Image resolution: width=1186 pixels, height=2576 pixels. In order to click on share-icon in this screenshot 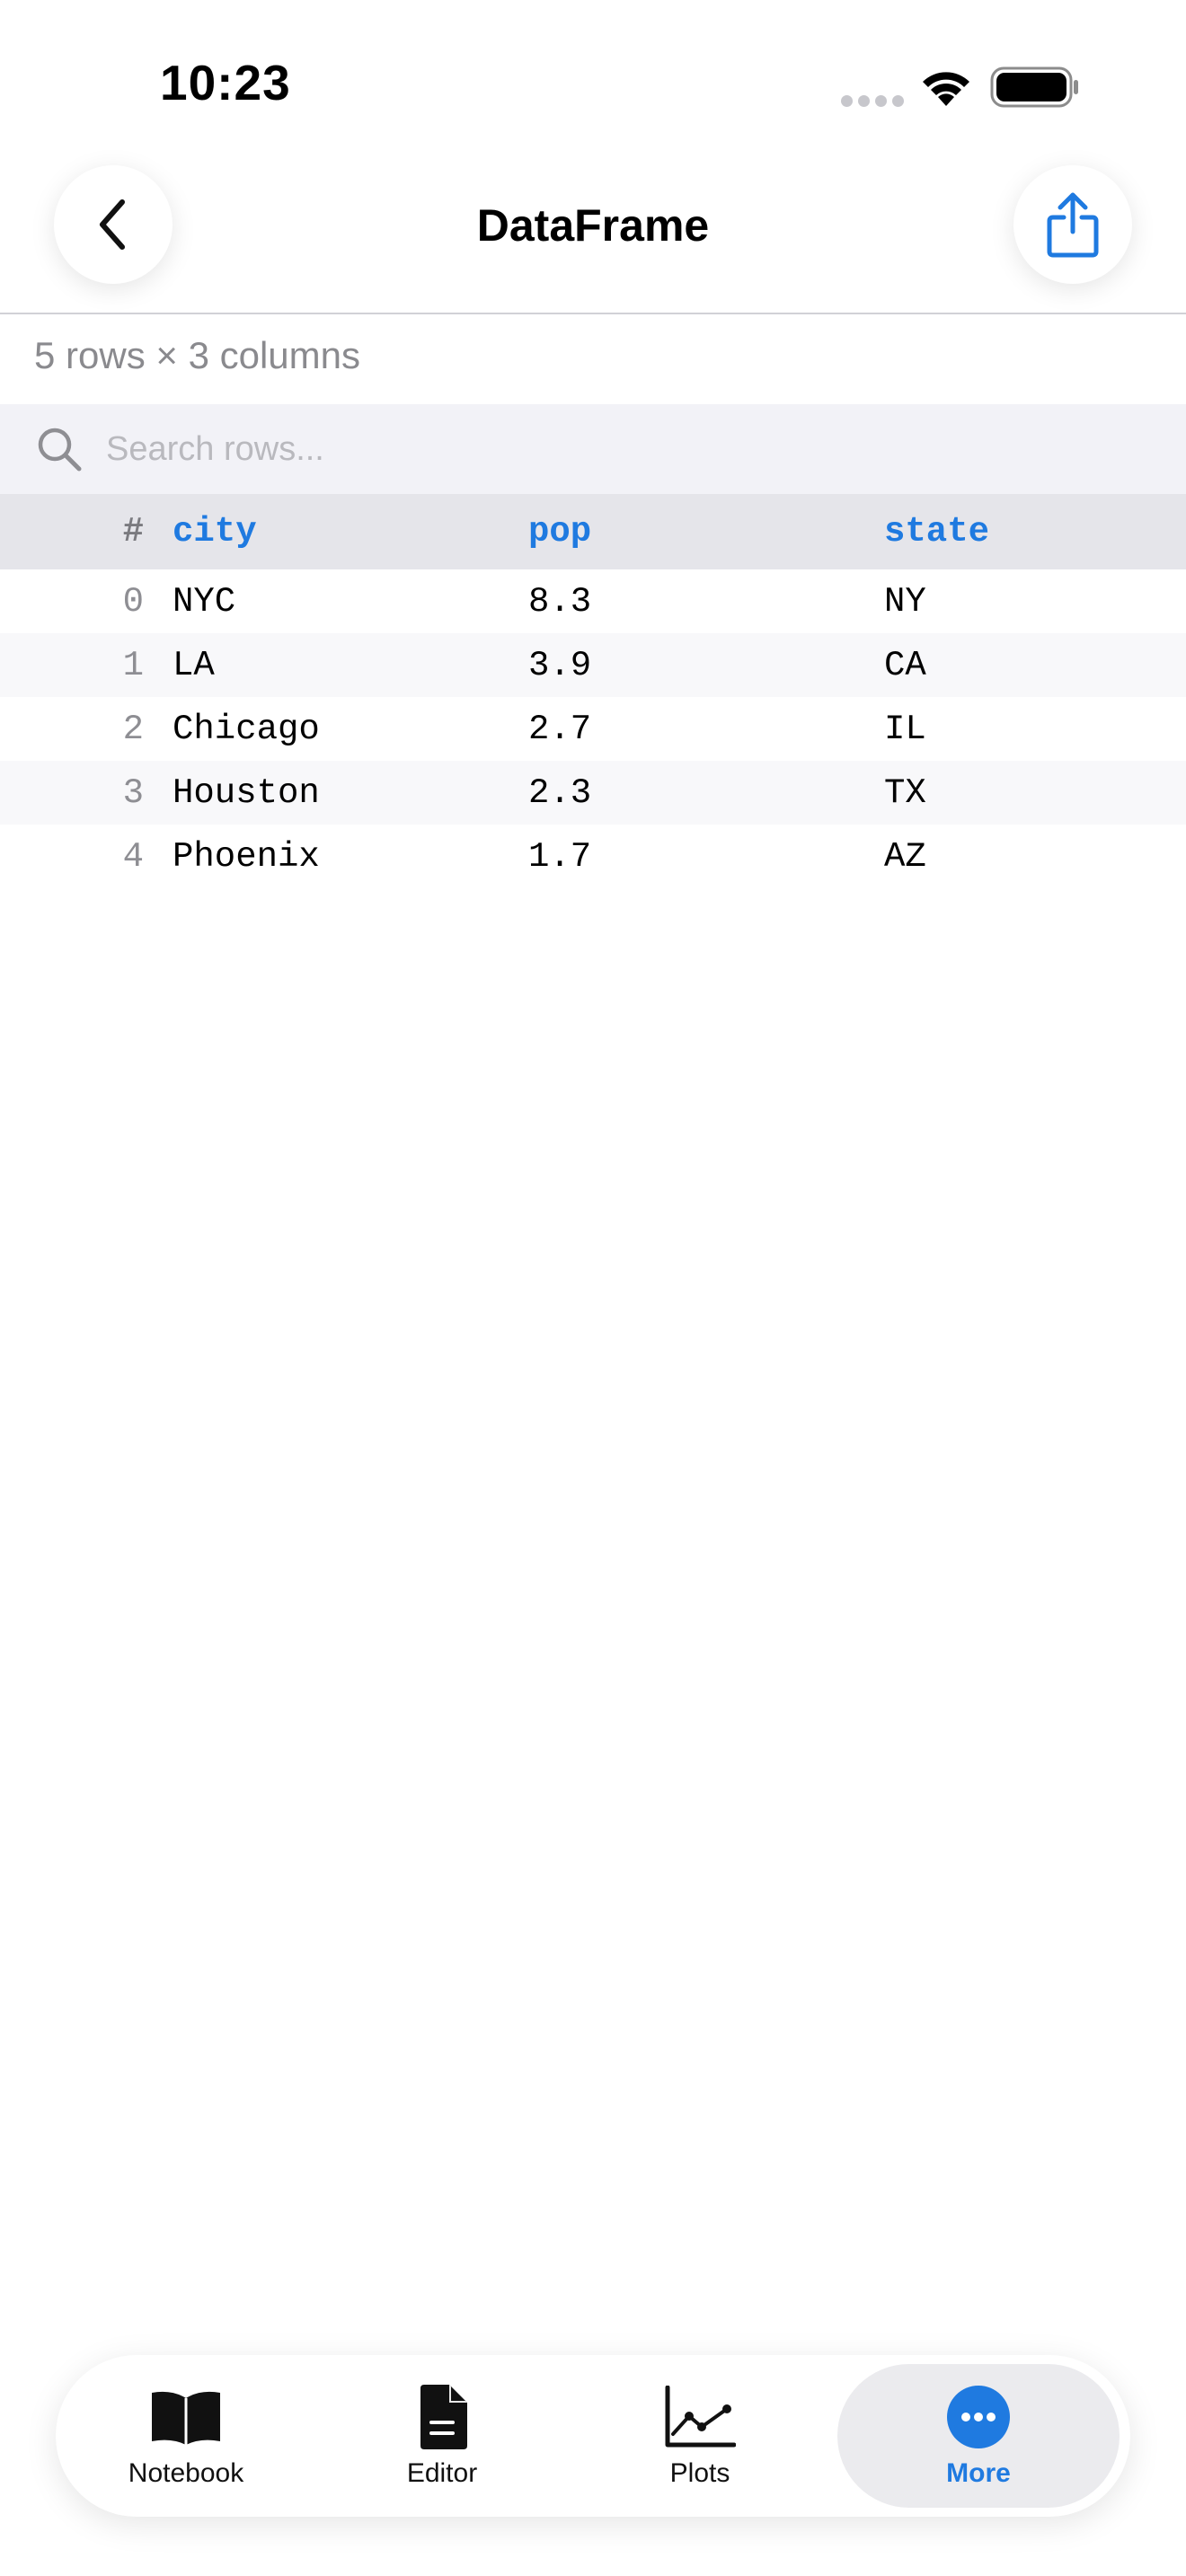, I will do `click(1073, 225)`.